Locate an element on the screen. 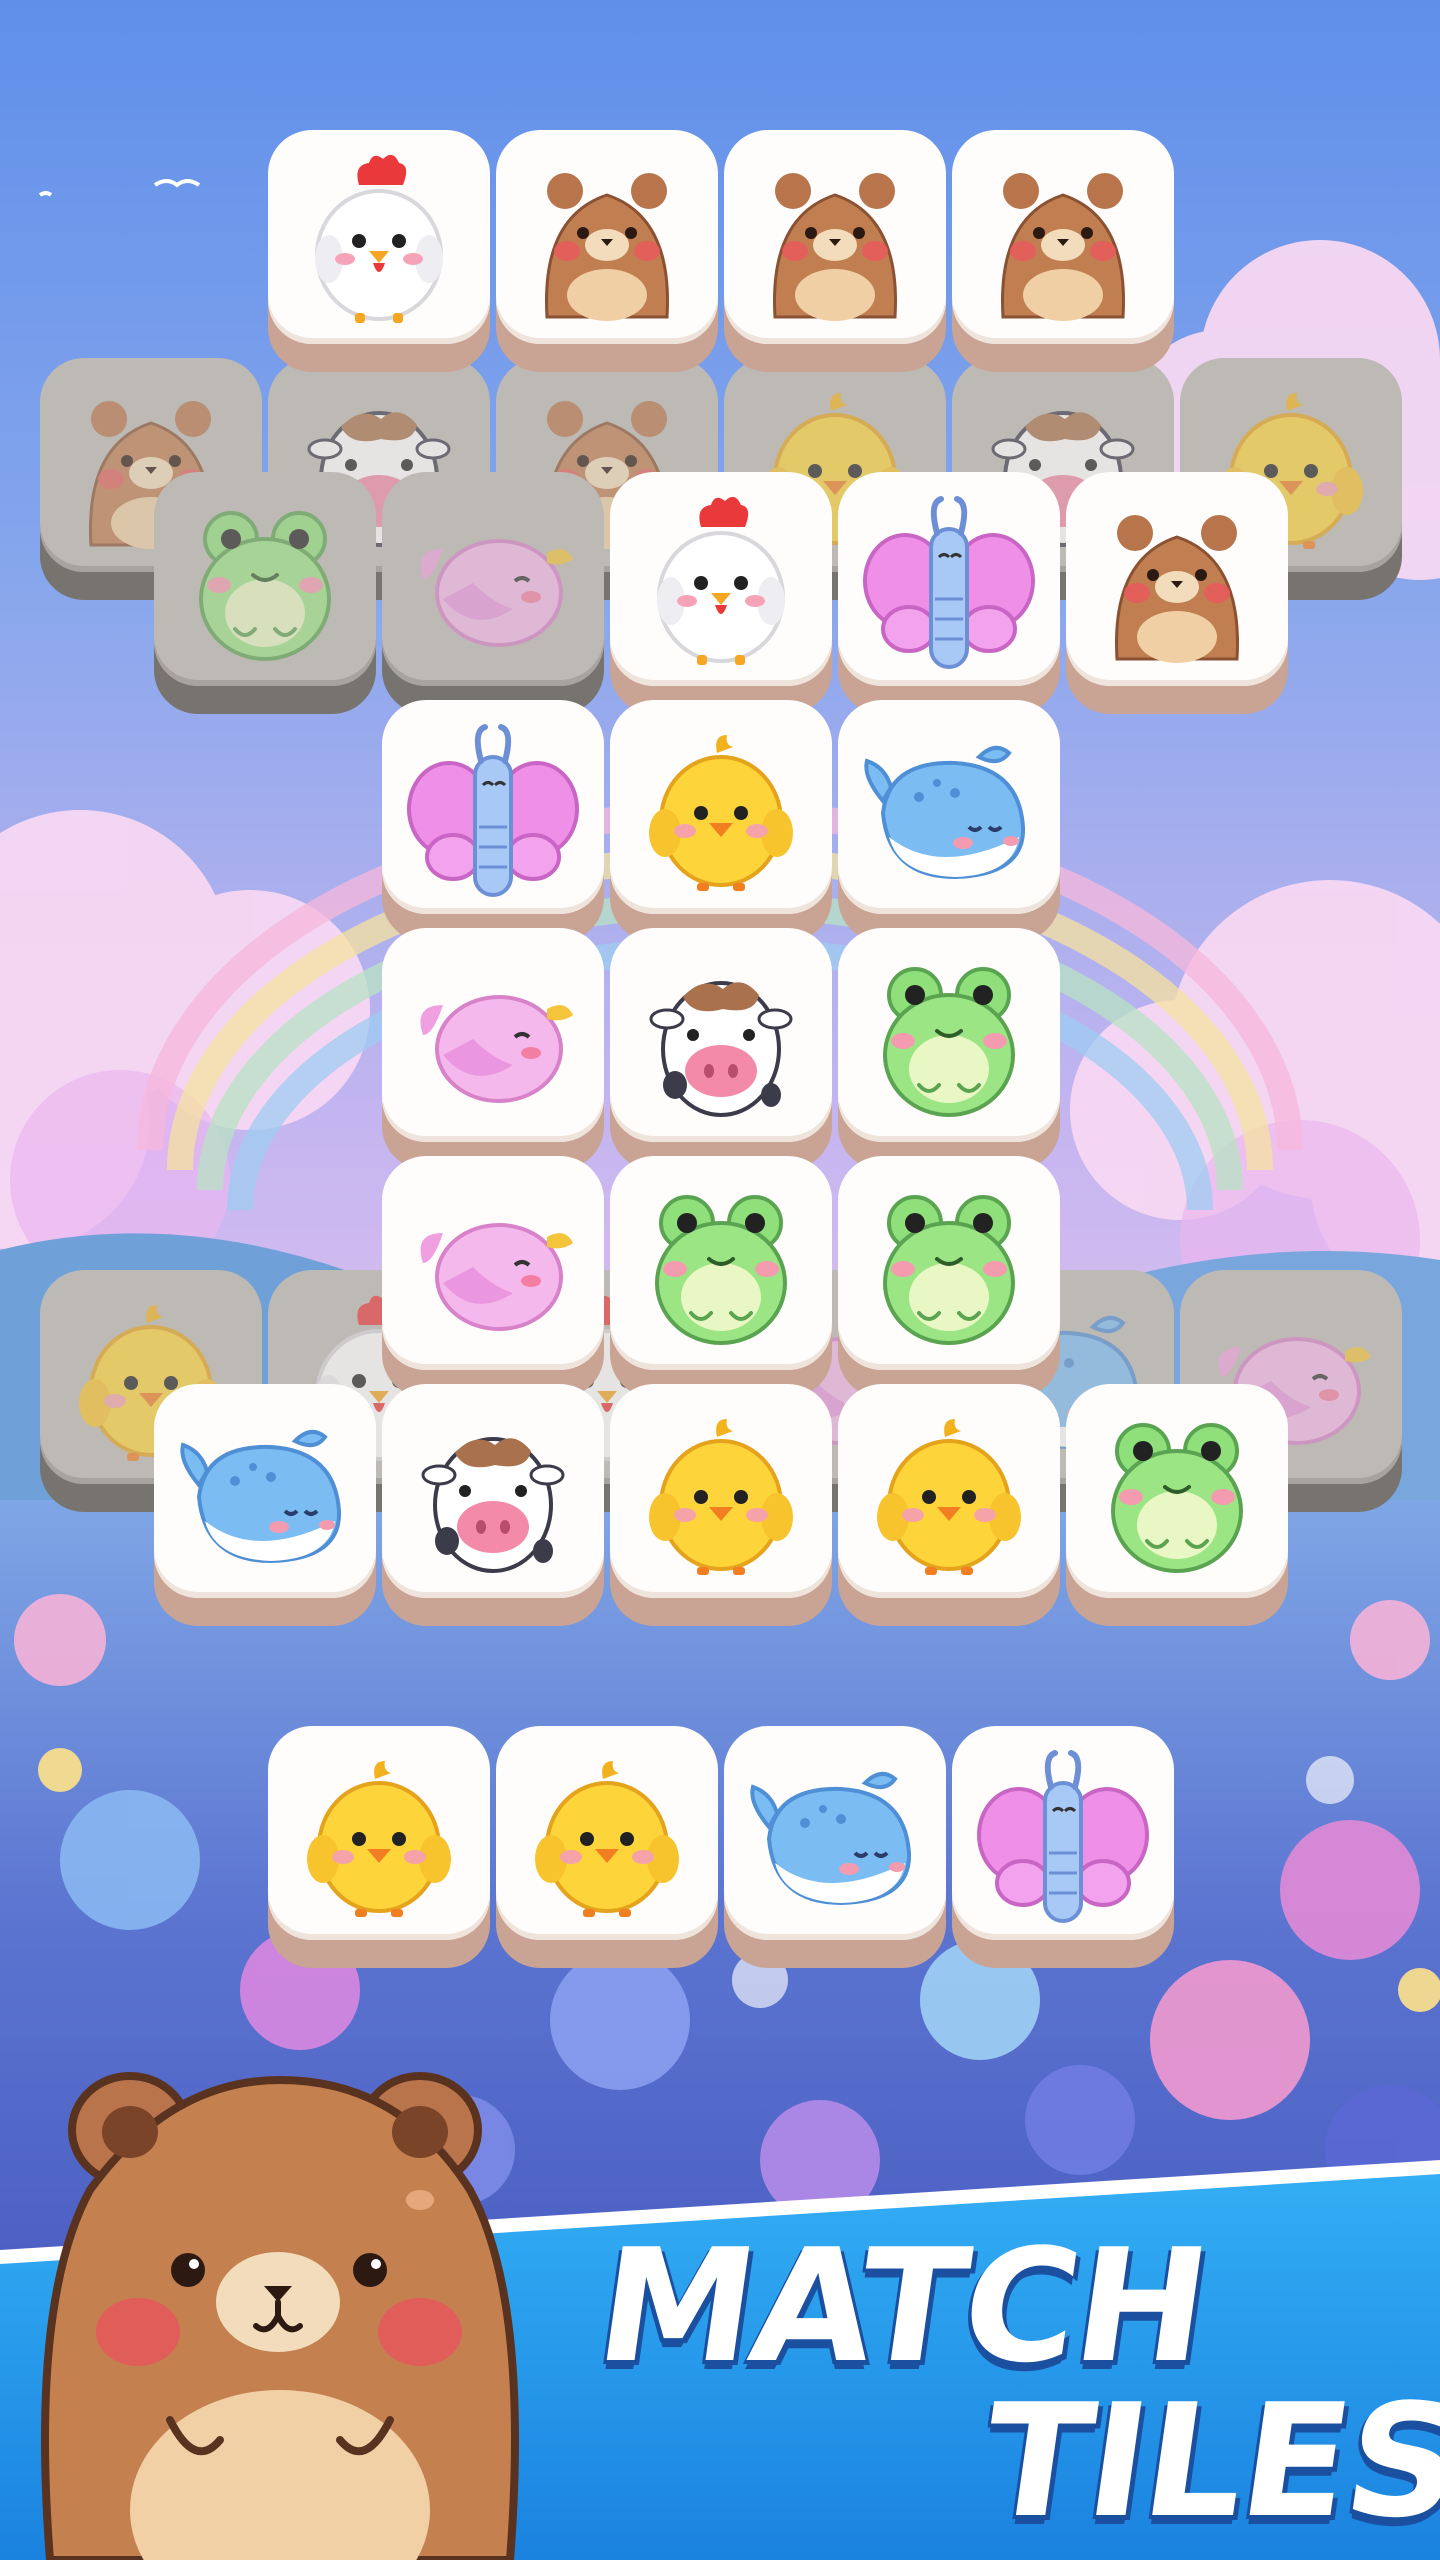 This screenshot has width=1440, height=2560. title-tiles: TILES is located at coordinates (1206, 2461).